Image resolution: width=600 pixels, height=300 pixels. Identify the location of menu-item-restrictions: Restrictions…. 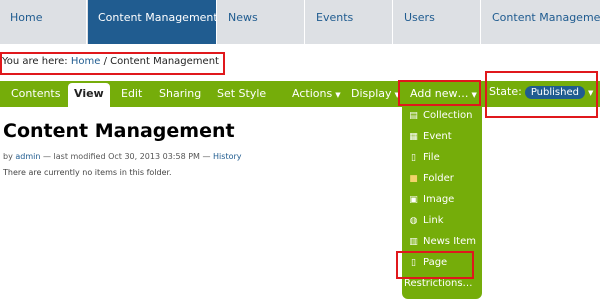
(442, 283).